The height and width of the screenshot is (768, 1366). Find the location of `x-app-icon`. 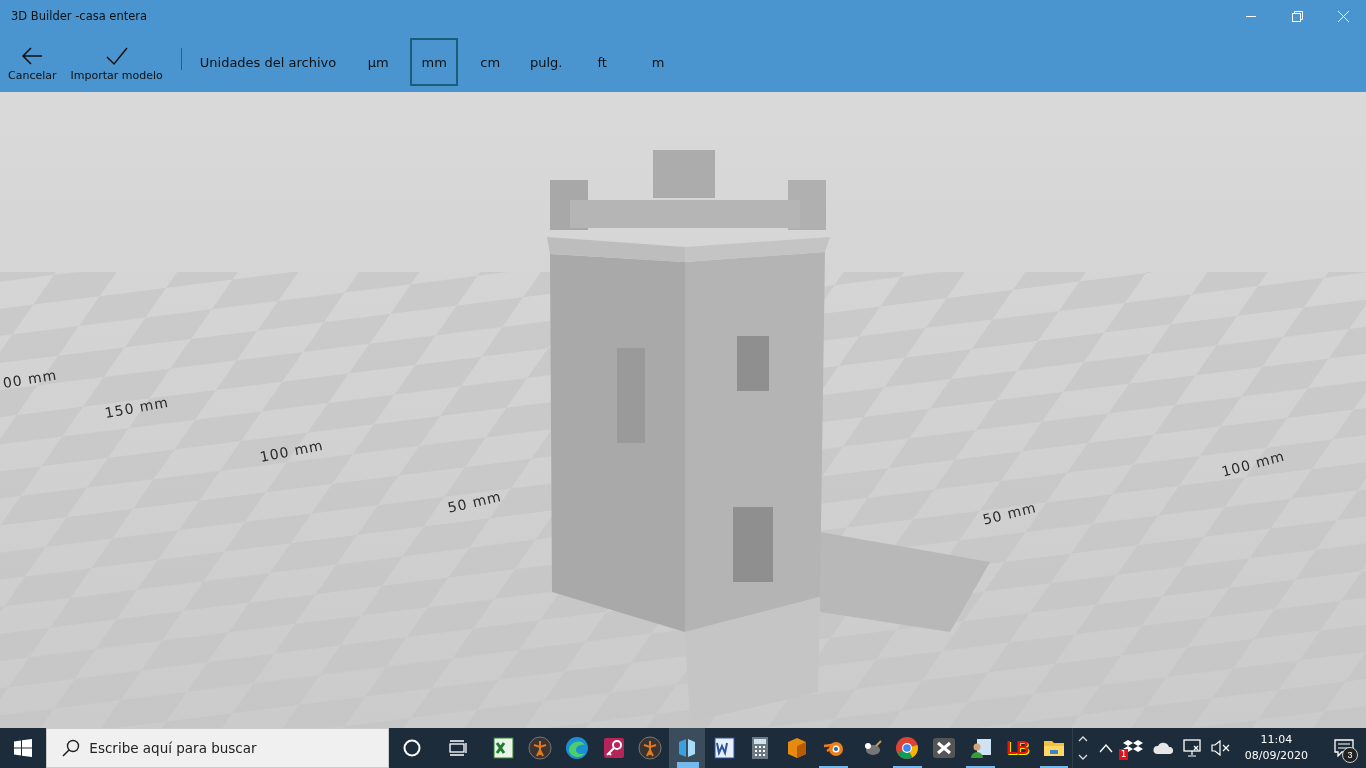

x-app-icon is located at coordinates (943, 748).